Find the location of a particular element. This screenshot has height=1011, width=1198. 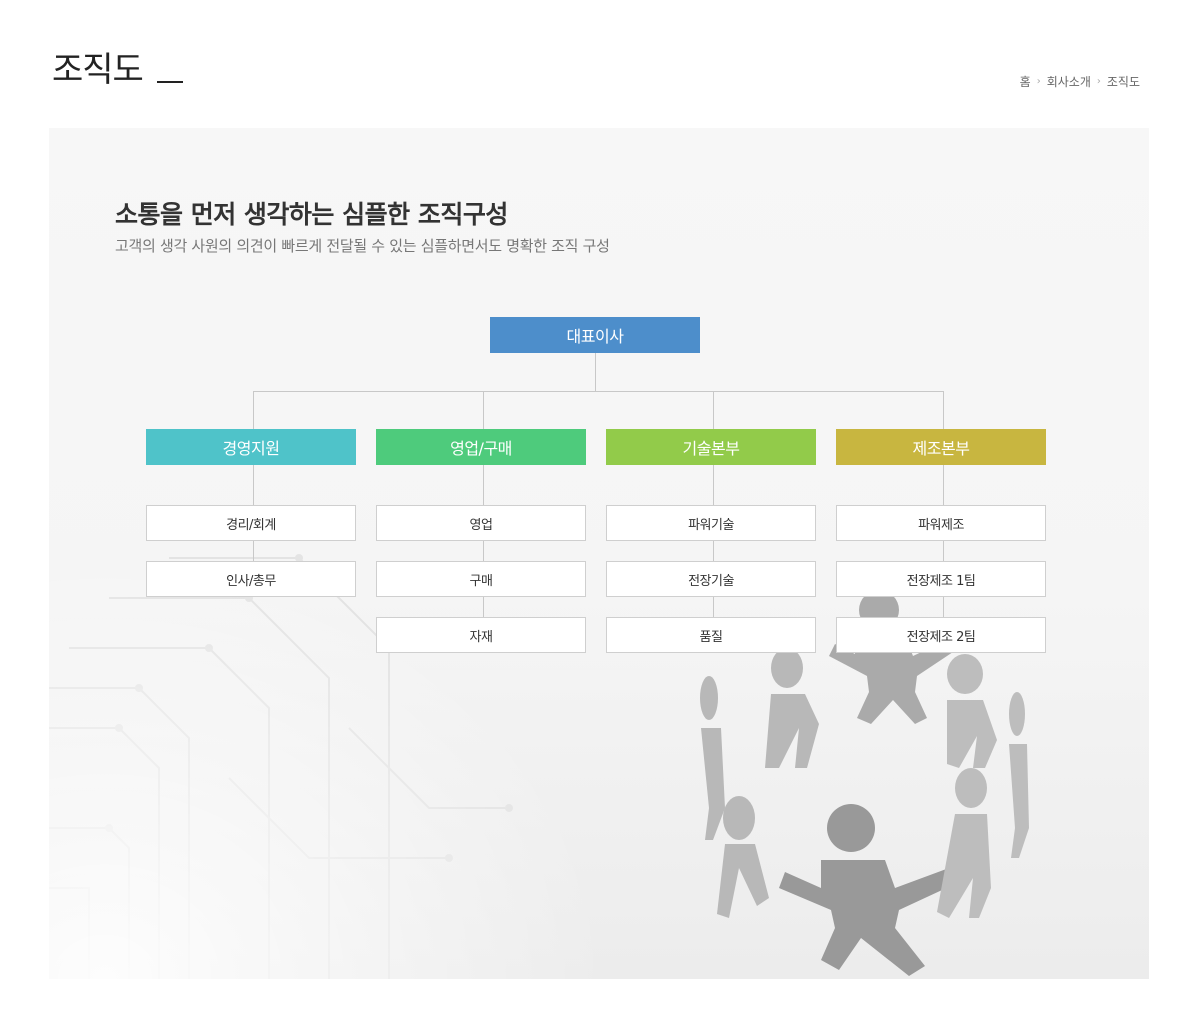

org-node-manufacturing-division: 제조본부 is located at coordinates (941, 447).